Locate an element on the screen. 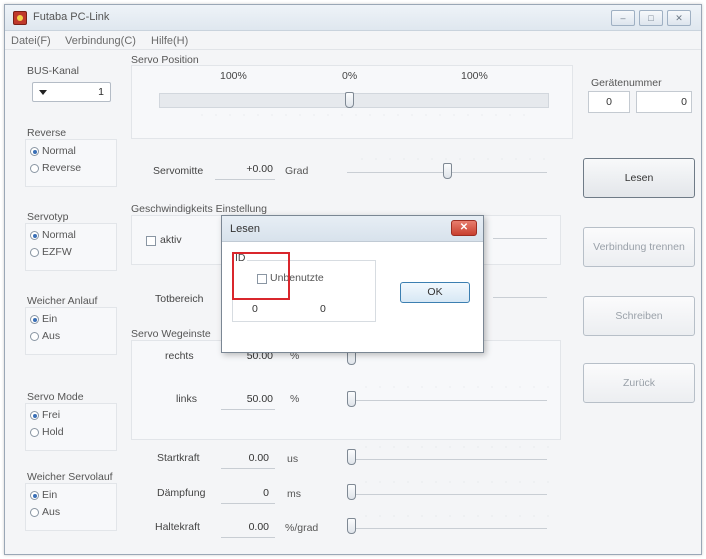  speed-track is located at coordinates (520, 238).